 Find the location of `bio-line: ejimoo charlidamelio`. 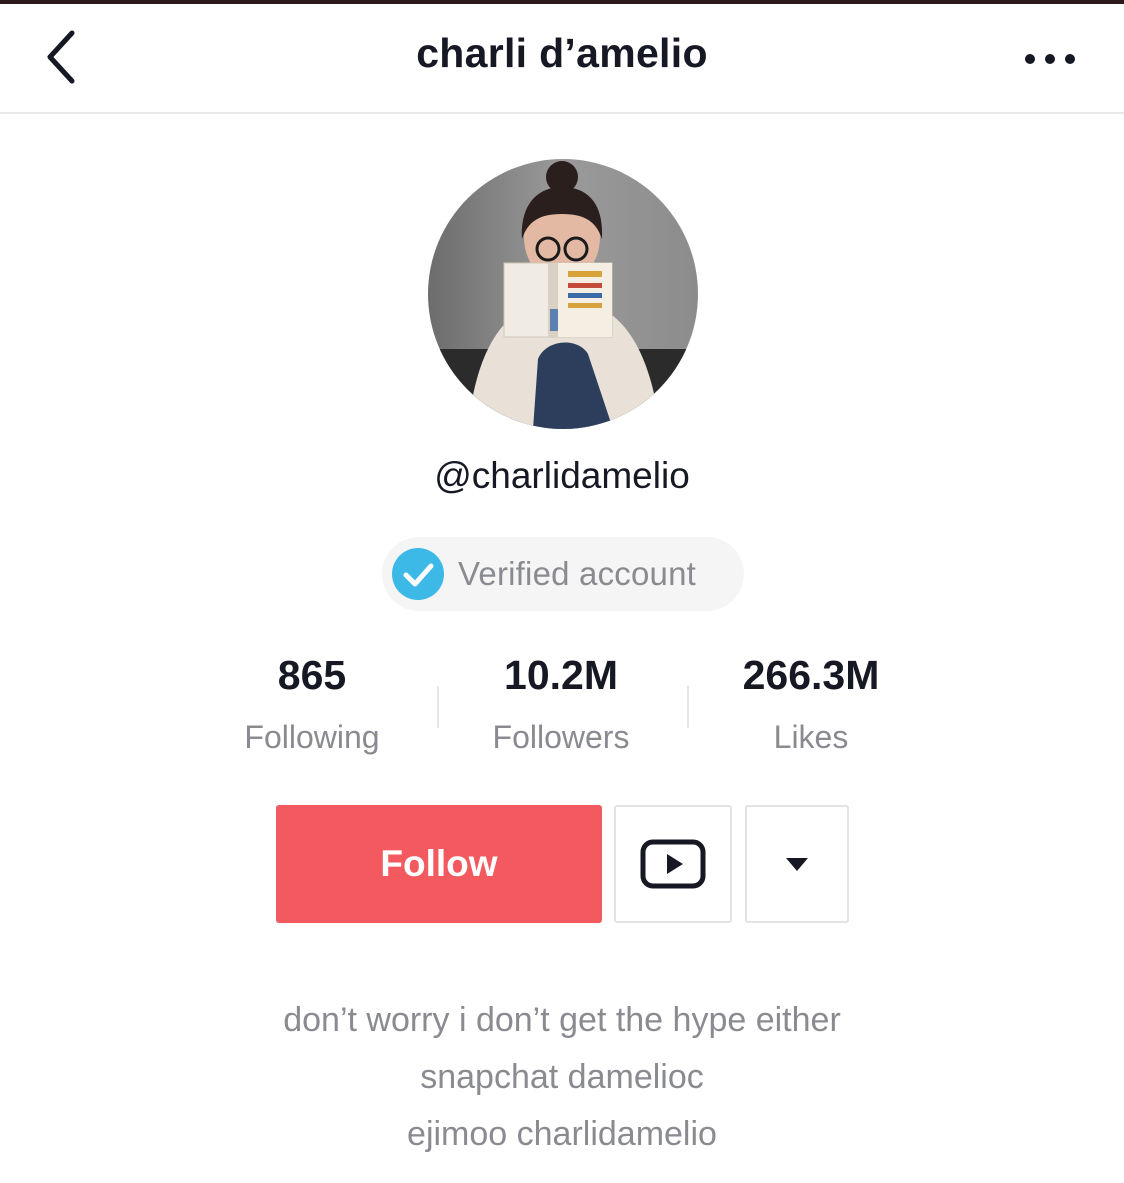

bio-line: ejimoo charlidamelio is located at coordinates (562, 1134).